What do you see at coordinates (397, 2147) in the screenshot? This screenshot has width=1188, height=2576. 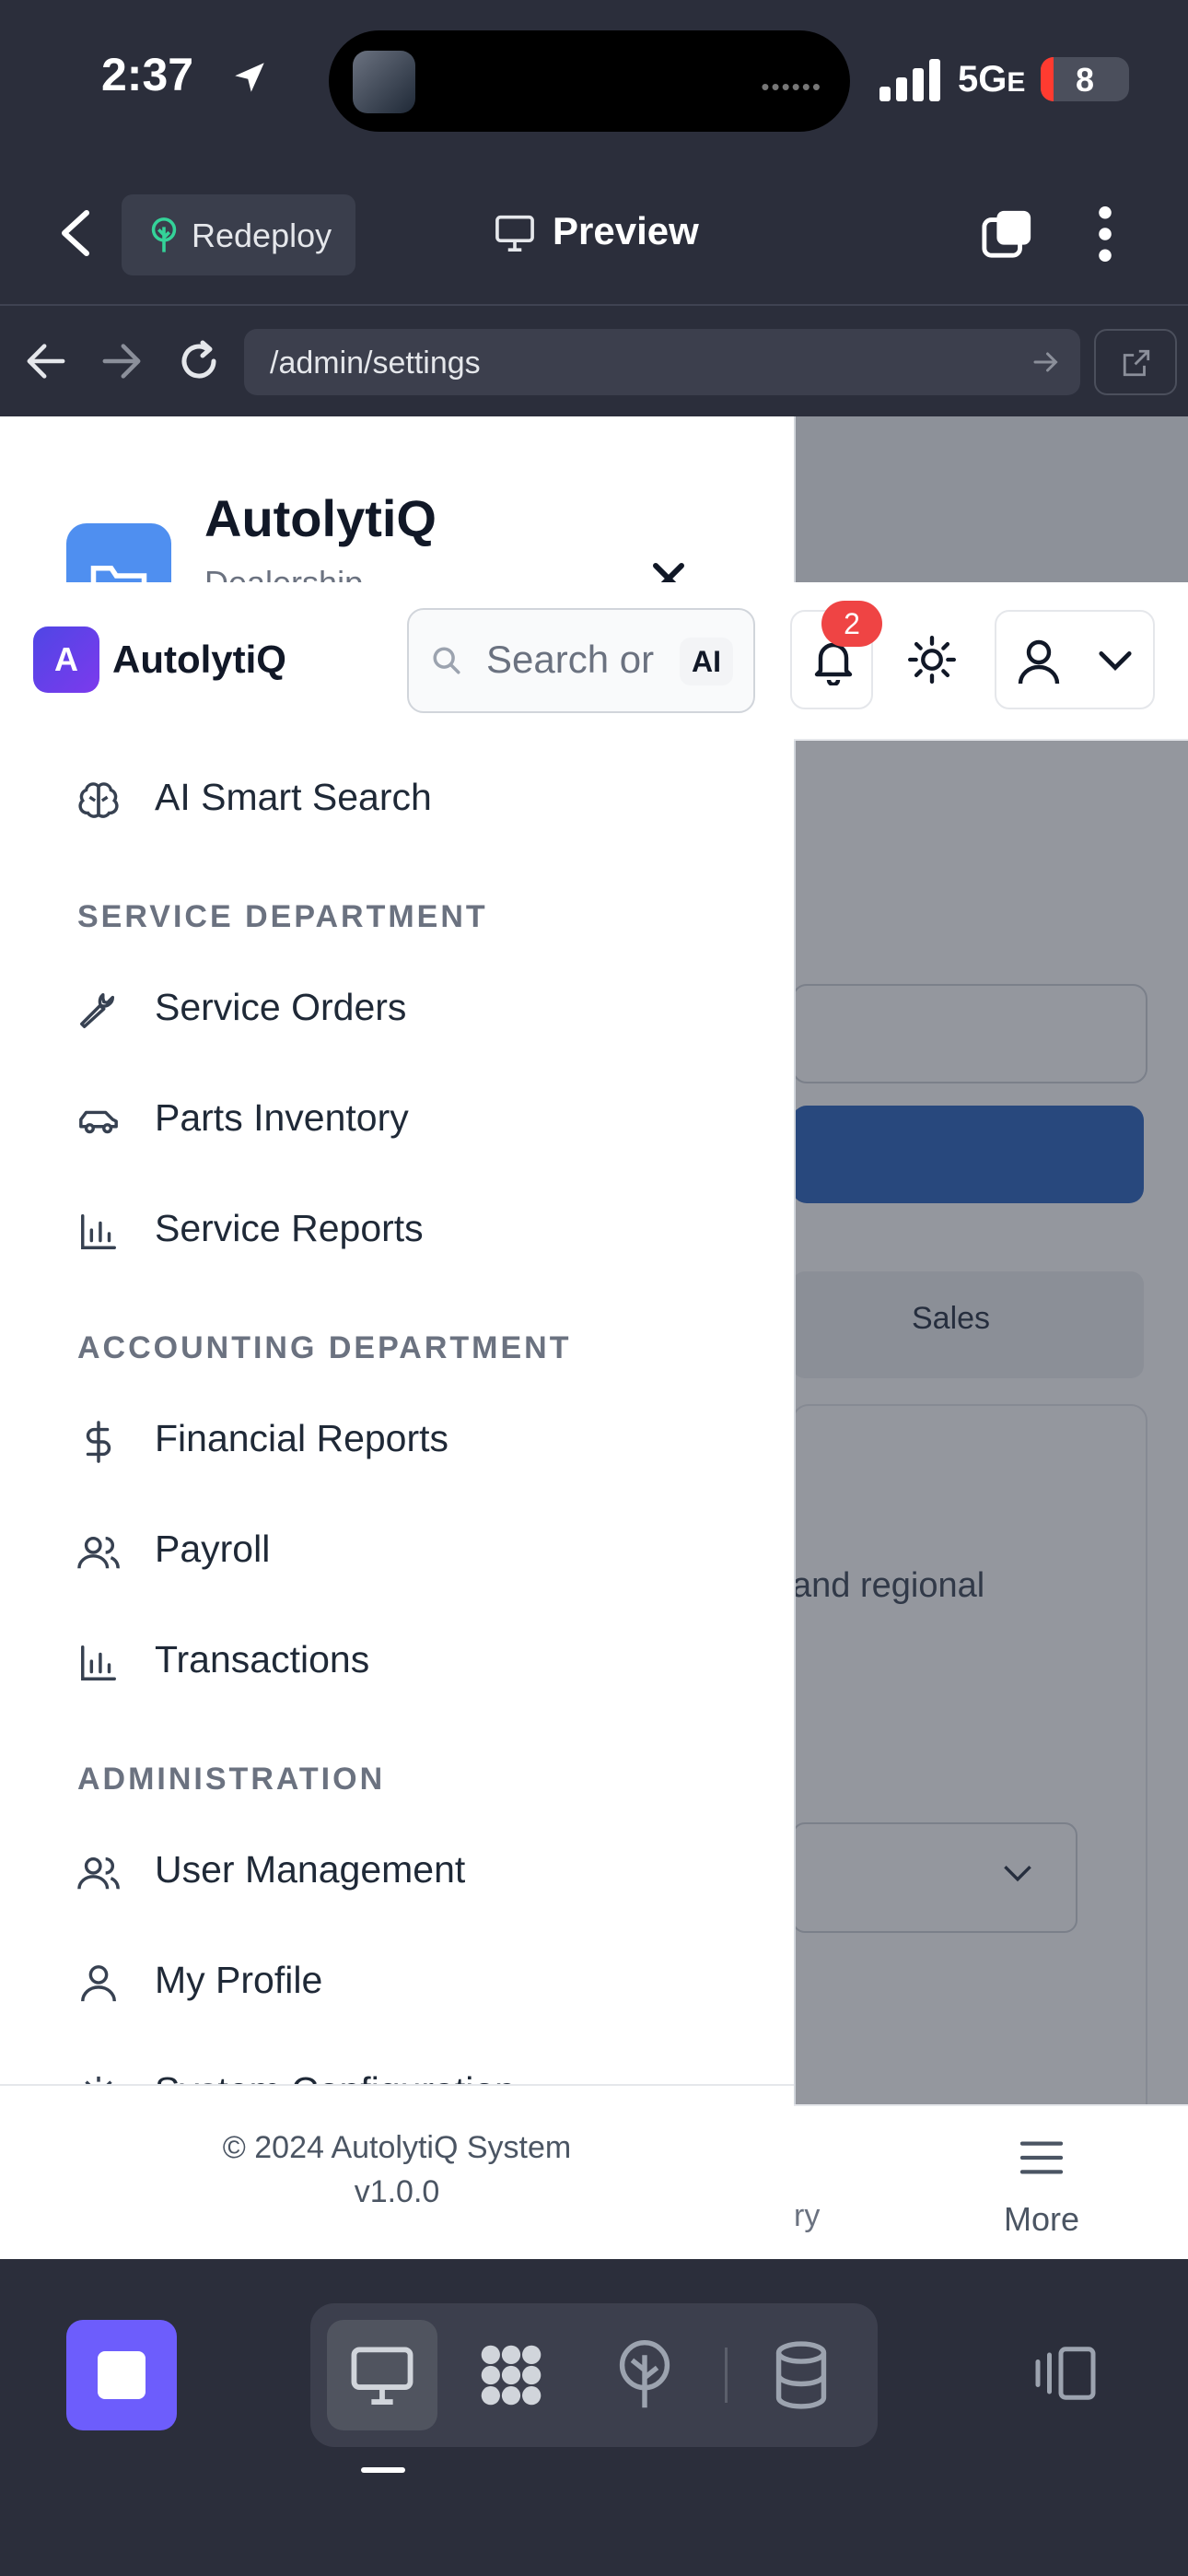 I see `copyright-text: © 2024 AutolytiQ System` at bounding box center [397, 2147].